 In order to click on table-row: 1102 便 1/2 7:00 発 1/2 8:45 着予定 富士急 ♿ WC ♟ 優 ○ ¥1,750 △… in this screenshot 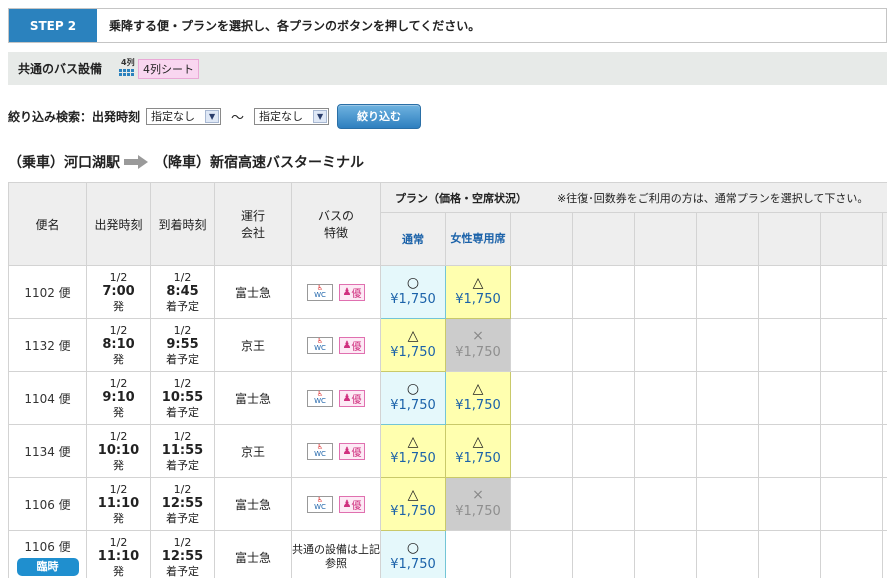, I will do `click(447, 292)`.